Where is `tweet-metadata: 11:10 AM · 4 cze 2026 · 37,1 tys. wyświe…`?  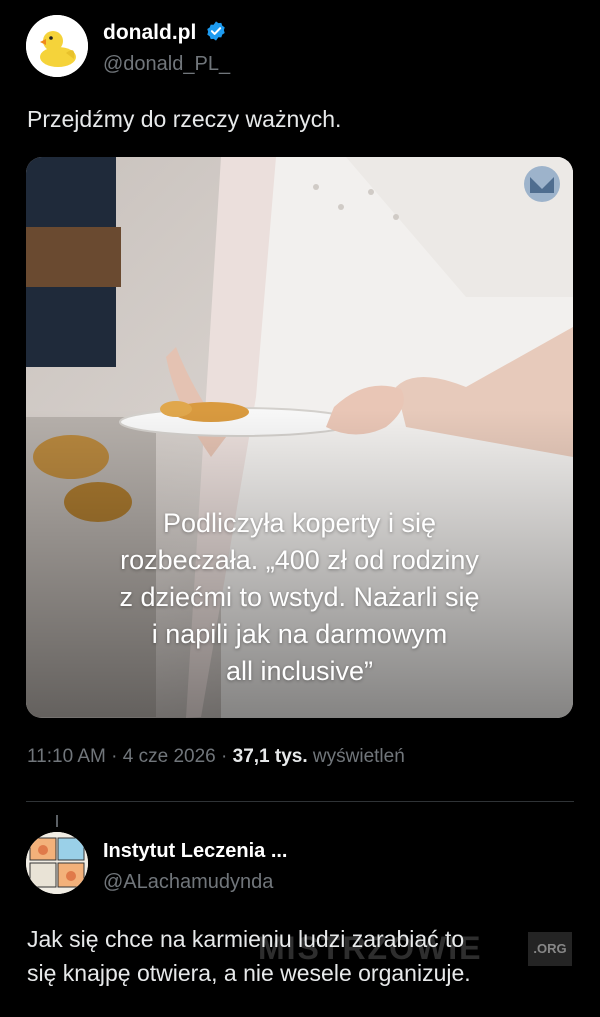 tweet-metadata: 11:10 AM · 4 cze 2026 · 37,1 tys. wyświe… is located at coordinates (216, 757).